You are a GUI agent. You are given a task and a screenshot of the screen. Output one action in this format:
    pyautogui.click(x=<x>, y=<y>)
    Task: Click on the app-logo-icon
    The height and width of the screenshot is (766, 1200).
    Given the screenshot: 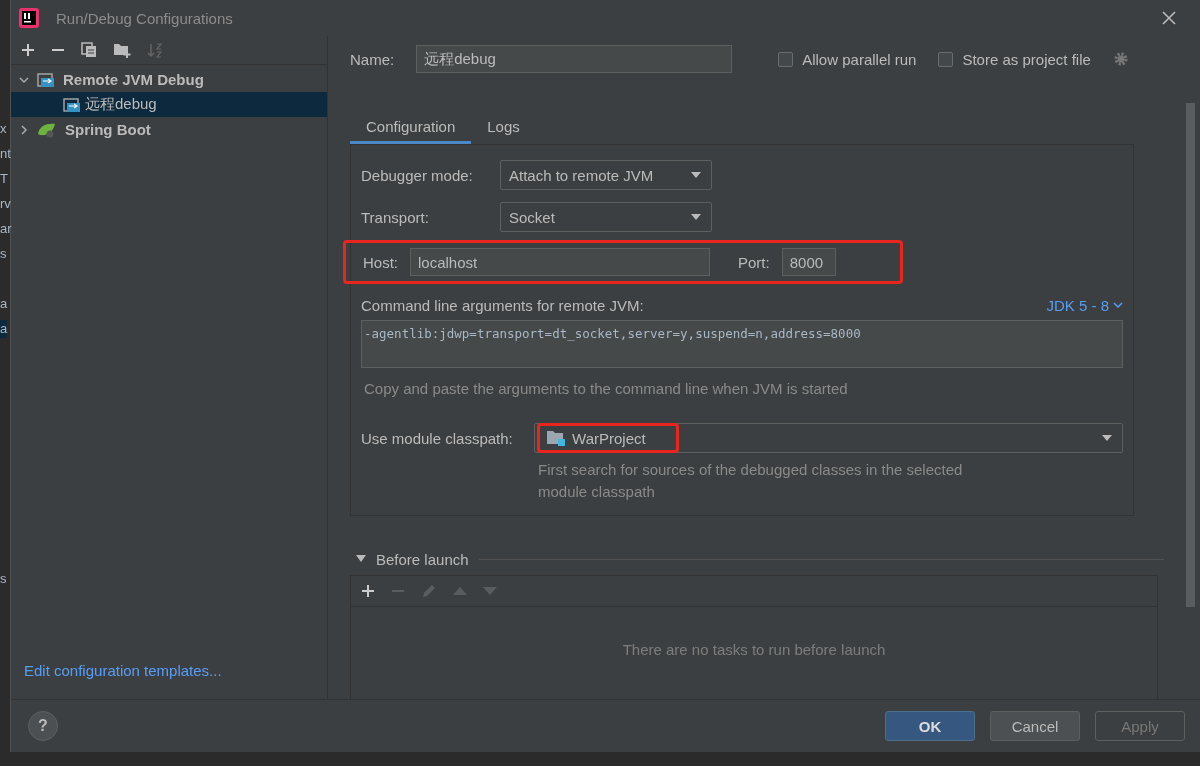 What is the action you would take?
    pyautogui.click(x=29, y=18)
    